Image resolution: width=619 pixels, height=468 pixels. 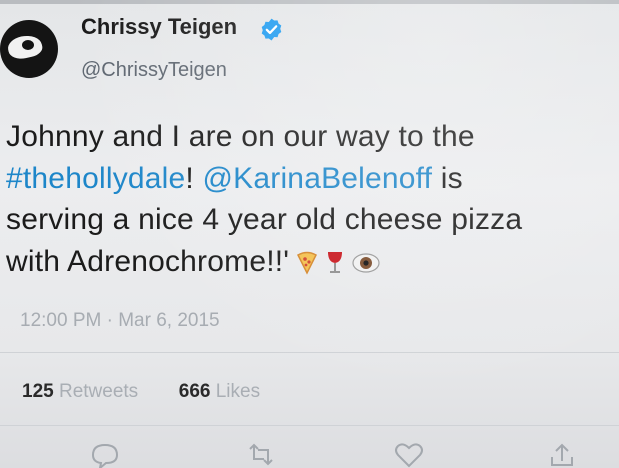 I want to click on retweet-icon, so click(x=261, y=454).